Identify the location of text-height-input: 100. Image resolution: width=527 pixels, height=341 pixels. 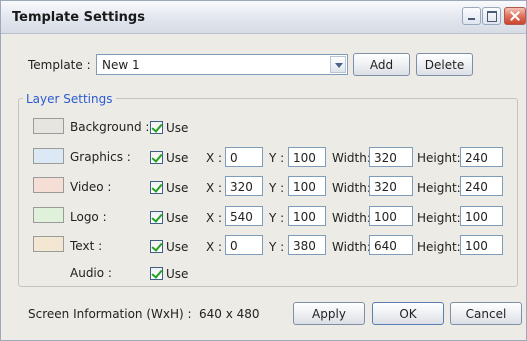
(481, 245).